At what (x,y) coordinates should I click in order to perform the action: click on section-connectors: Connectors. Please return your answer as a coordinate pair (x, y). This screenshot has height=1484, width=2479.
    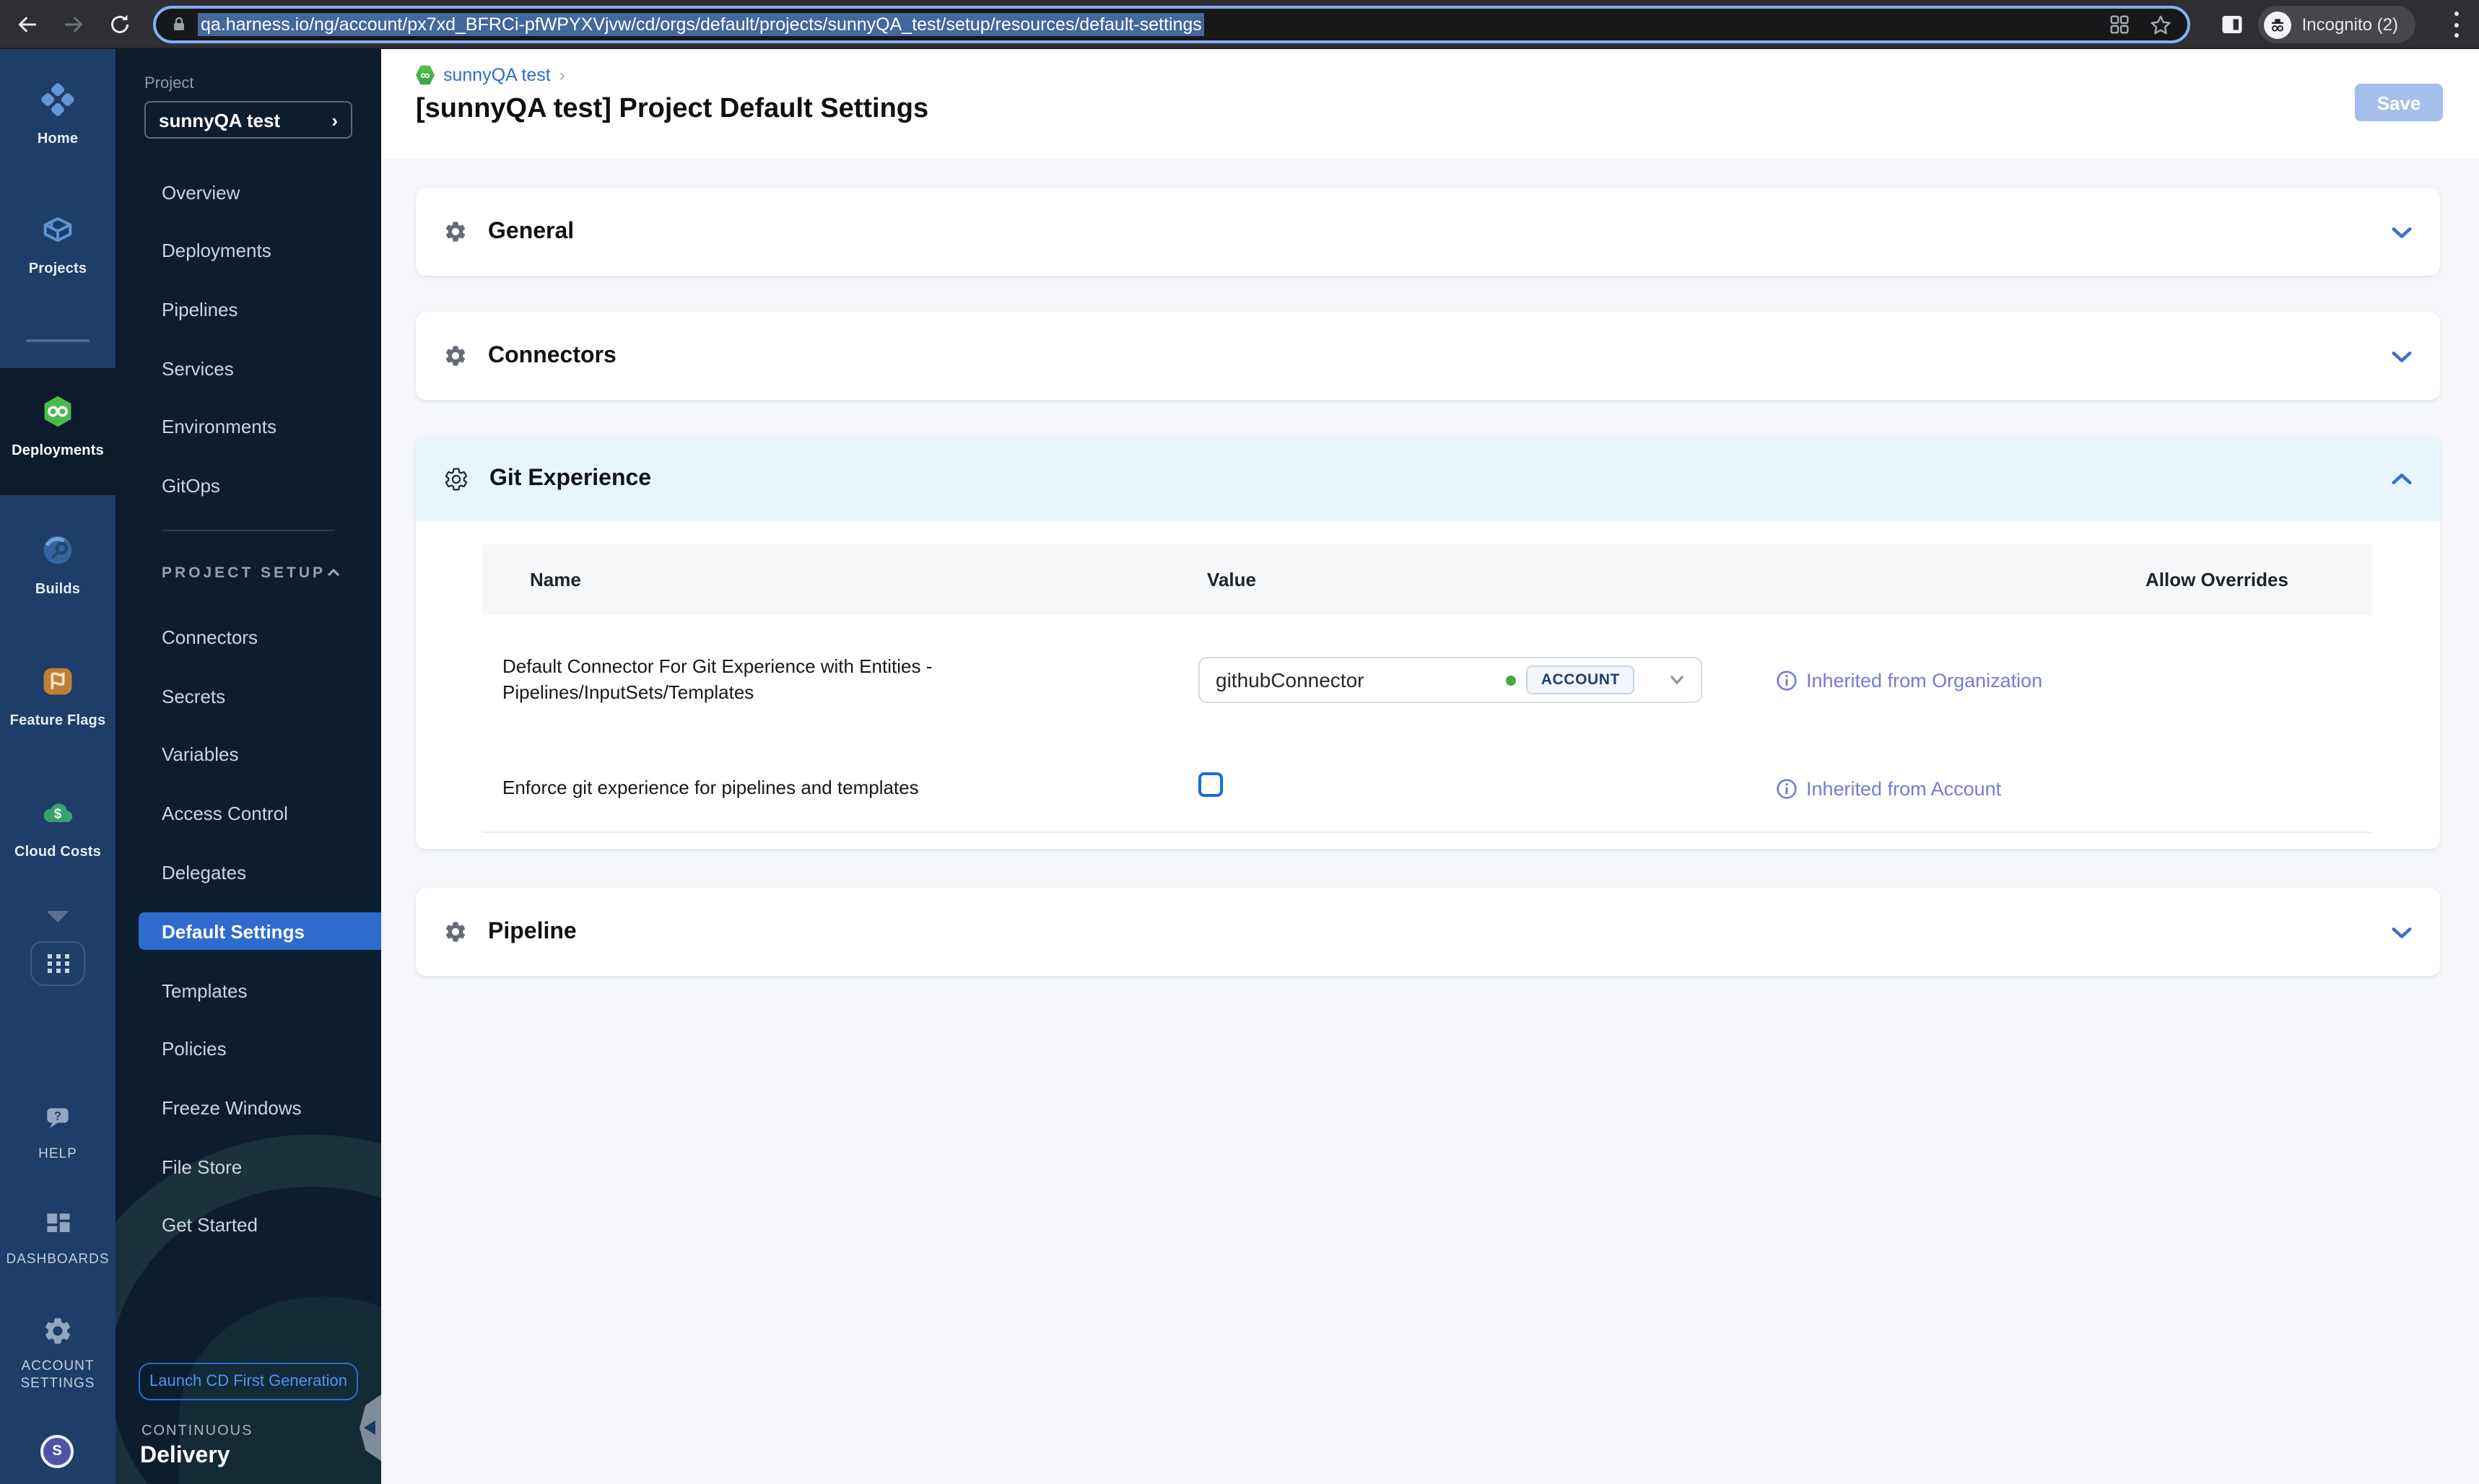
    Looking at the image, I should click on (1428, 356).